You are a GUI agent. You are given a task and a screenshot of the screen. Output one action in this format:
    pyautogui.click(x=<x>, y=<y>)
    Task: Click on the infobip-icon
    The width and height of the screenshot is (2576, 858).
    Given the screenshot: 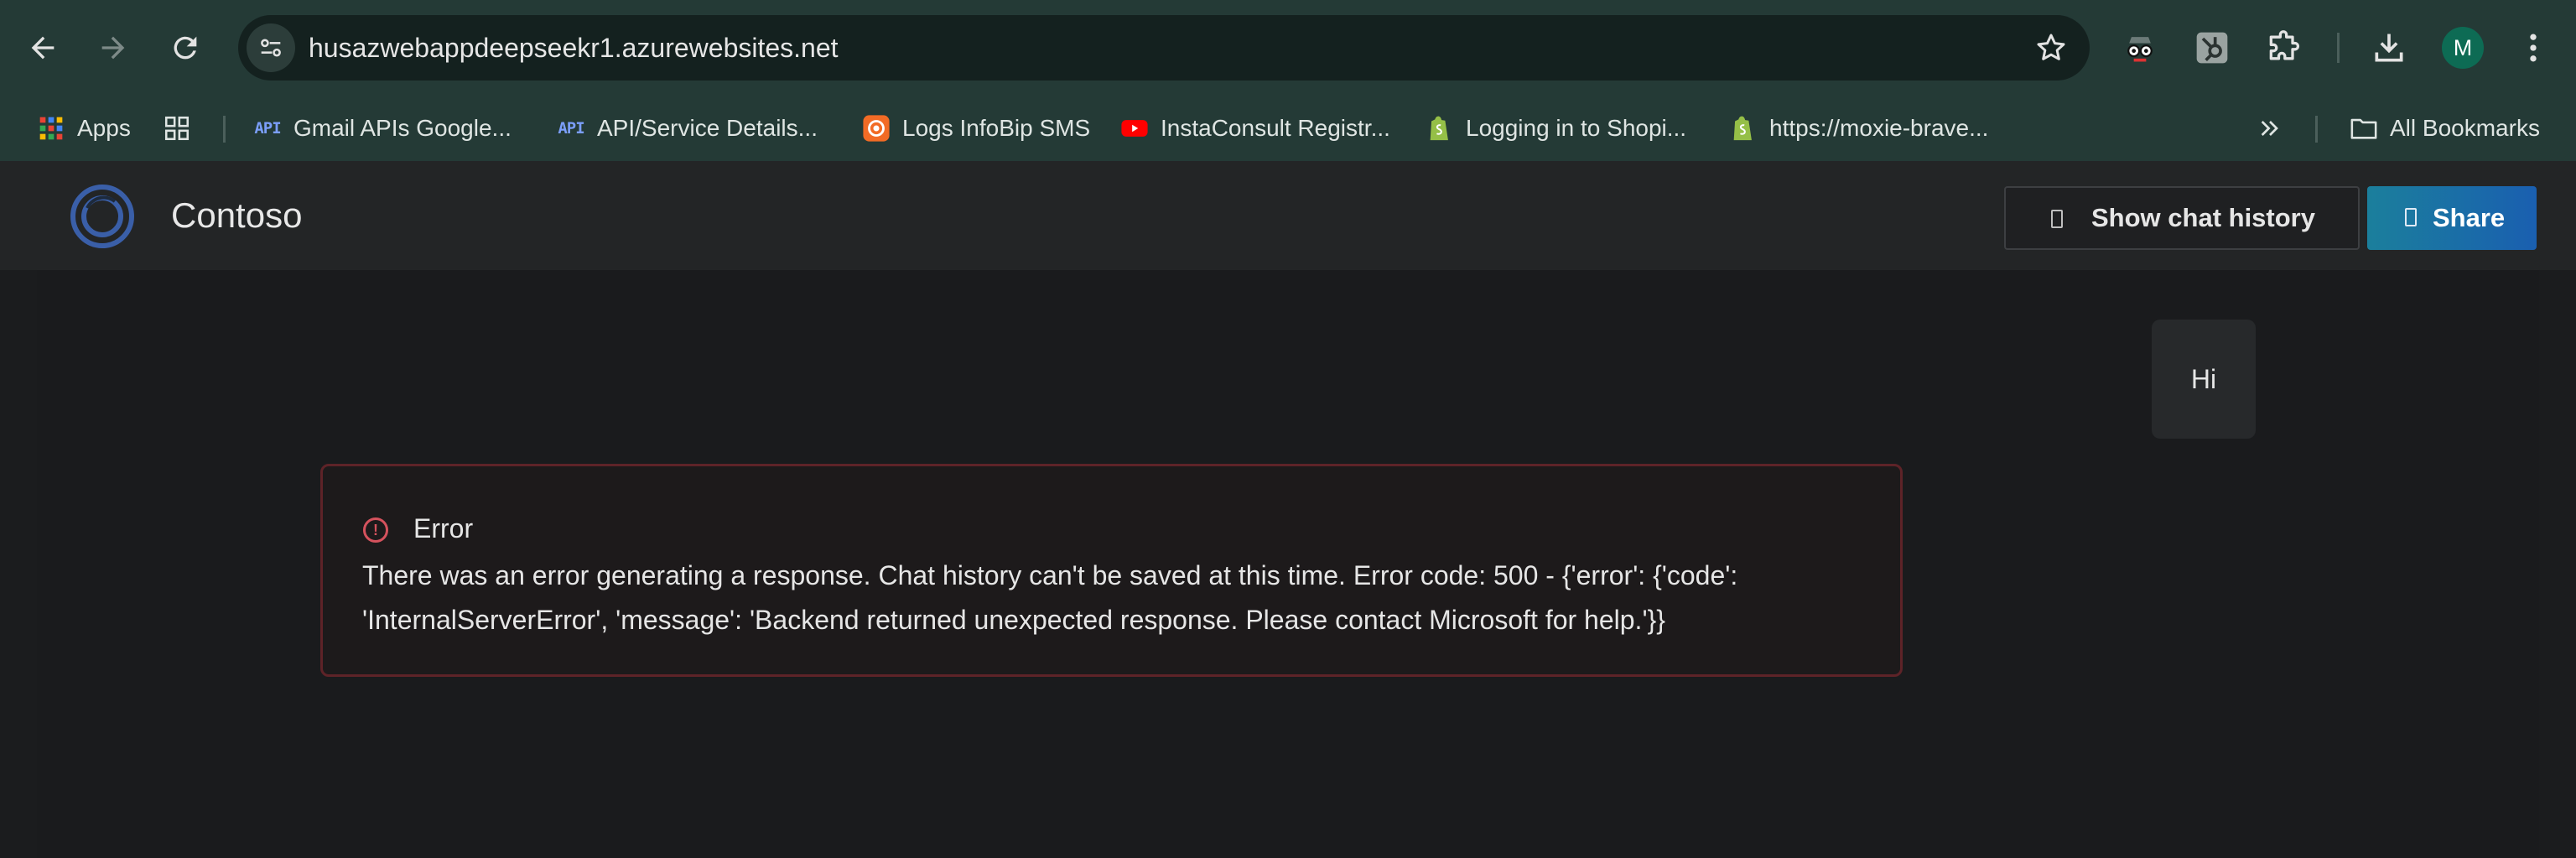 What is the action you would take?
    pyautogui.click(x=876, y=128)
    